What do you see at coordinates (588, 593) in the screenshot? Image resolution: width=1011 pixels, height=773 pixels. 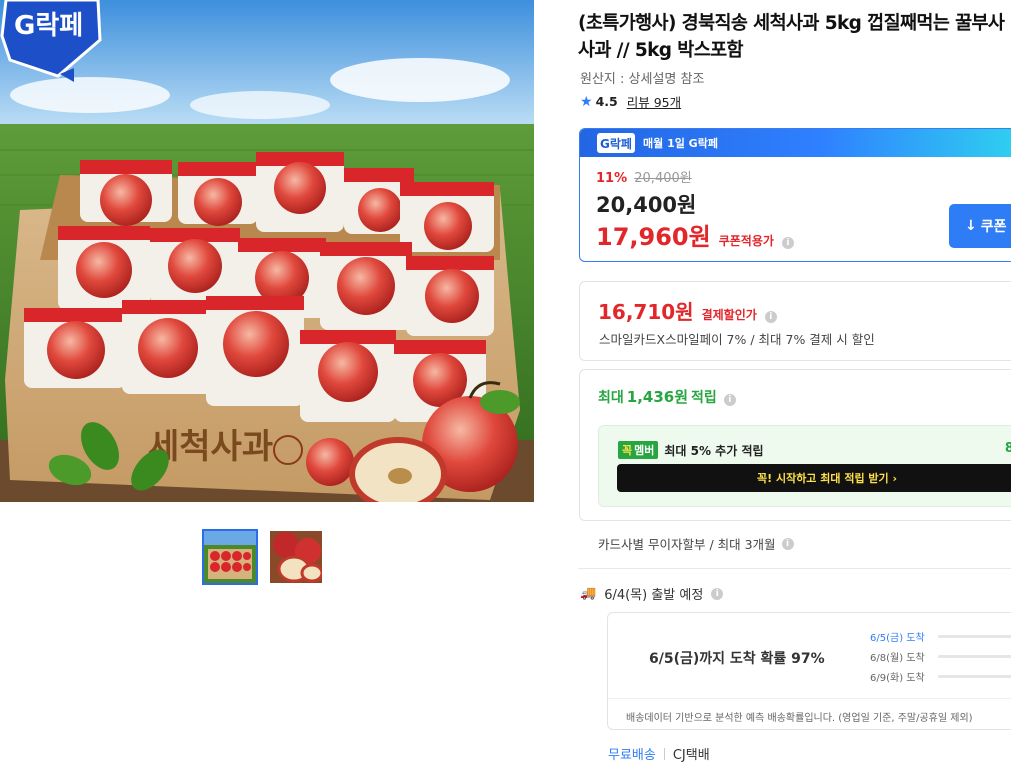 I see `truck-icon: 🚚` at bounding box center [588, 593].